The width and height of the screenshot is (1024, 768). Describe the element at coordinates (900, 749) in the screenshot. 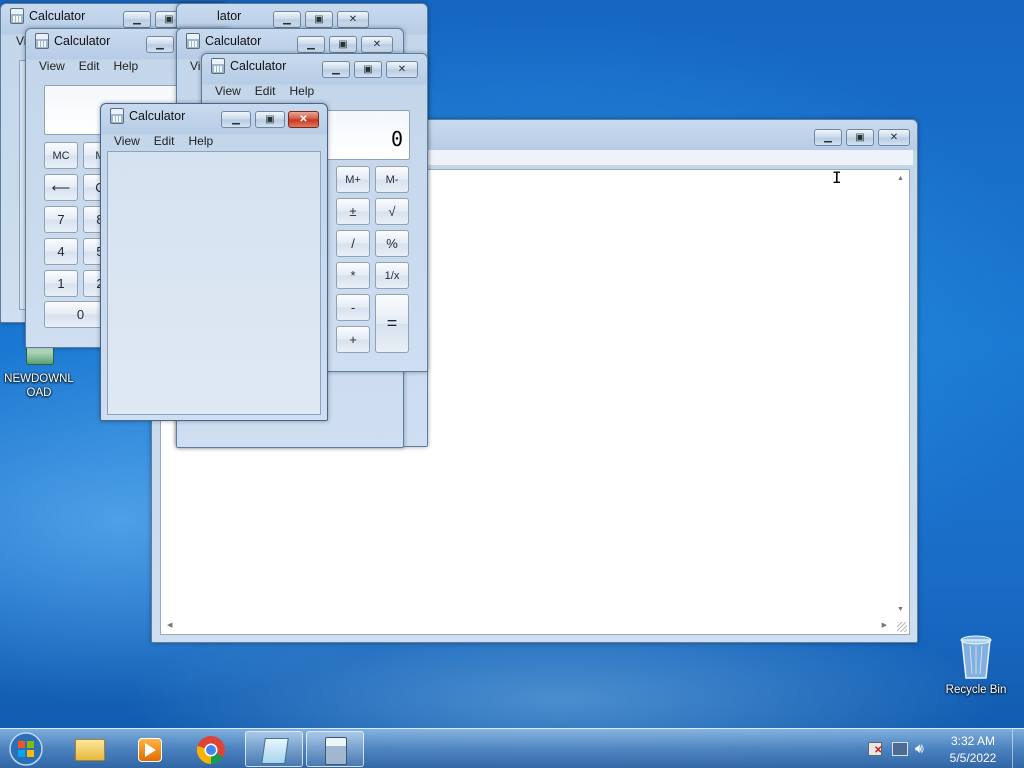

I see `network-icon` at that location.